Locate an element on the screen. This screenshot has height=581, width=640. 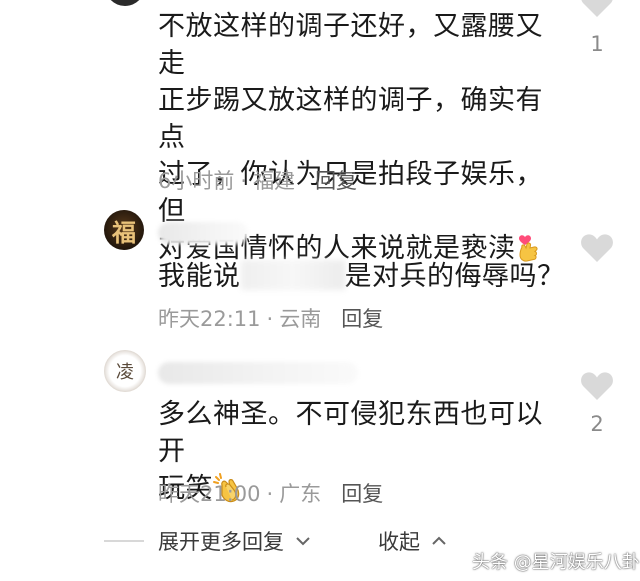
comment-meta: 昨天22:11 · 云南 回复 is located at coordinates (271, 319).